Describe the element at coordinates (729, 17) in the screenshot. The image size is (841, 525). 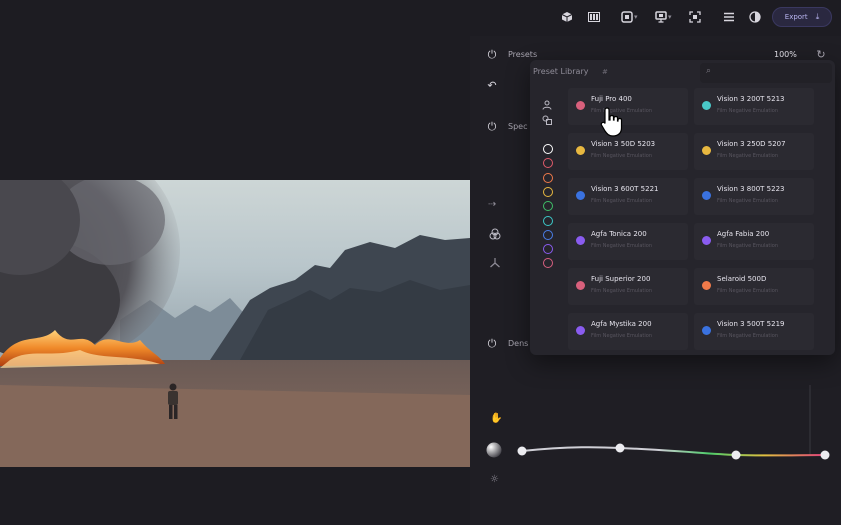
I see `menu-icon` at that location.